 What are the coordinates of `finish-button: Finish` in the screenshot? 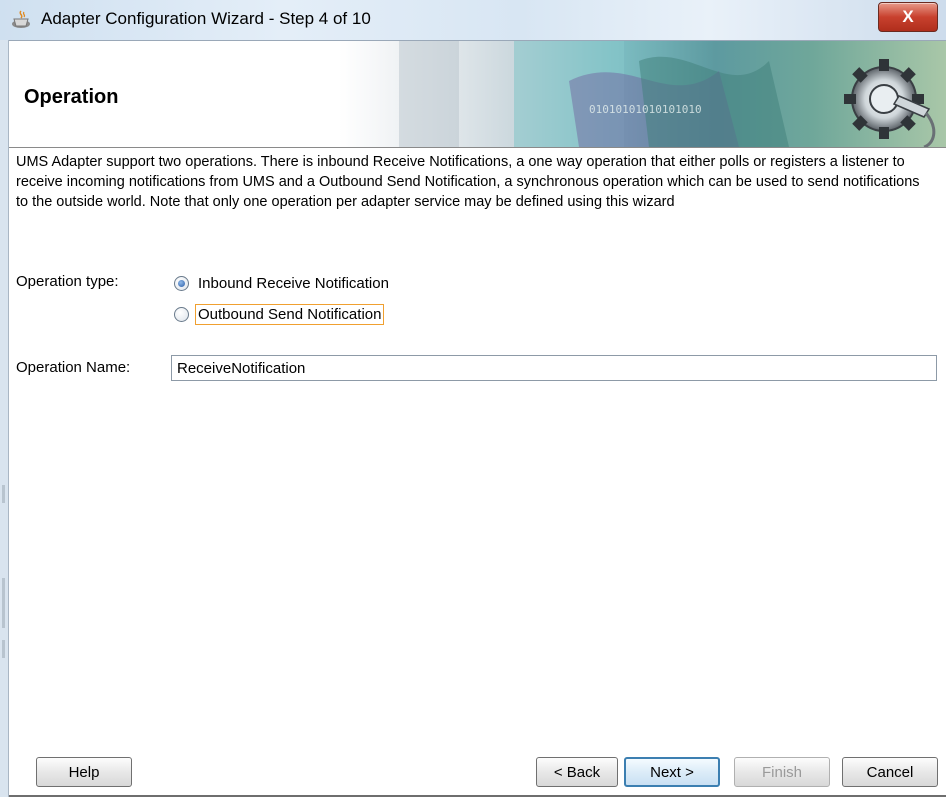 It's located at (782, 772).